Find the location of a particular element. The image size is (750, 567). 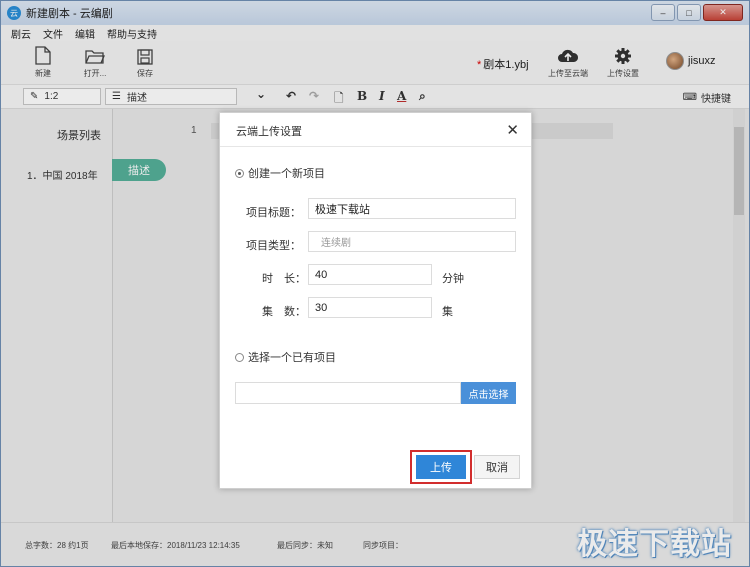

select-existing-project-label: 选择一个已有项目 is located at coordinates (292, 358).